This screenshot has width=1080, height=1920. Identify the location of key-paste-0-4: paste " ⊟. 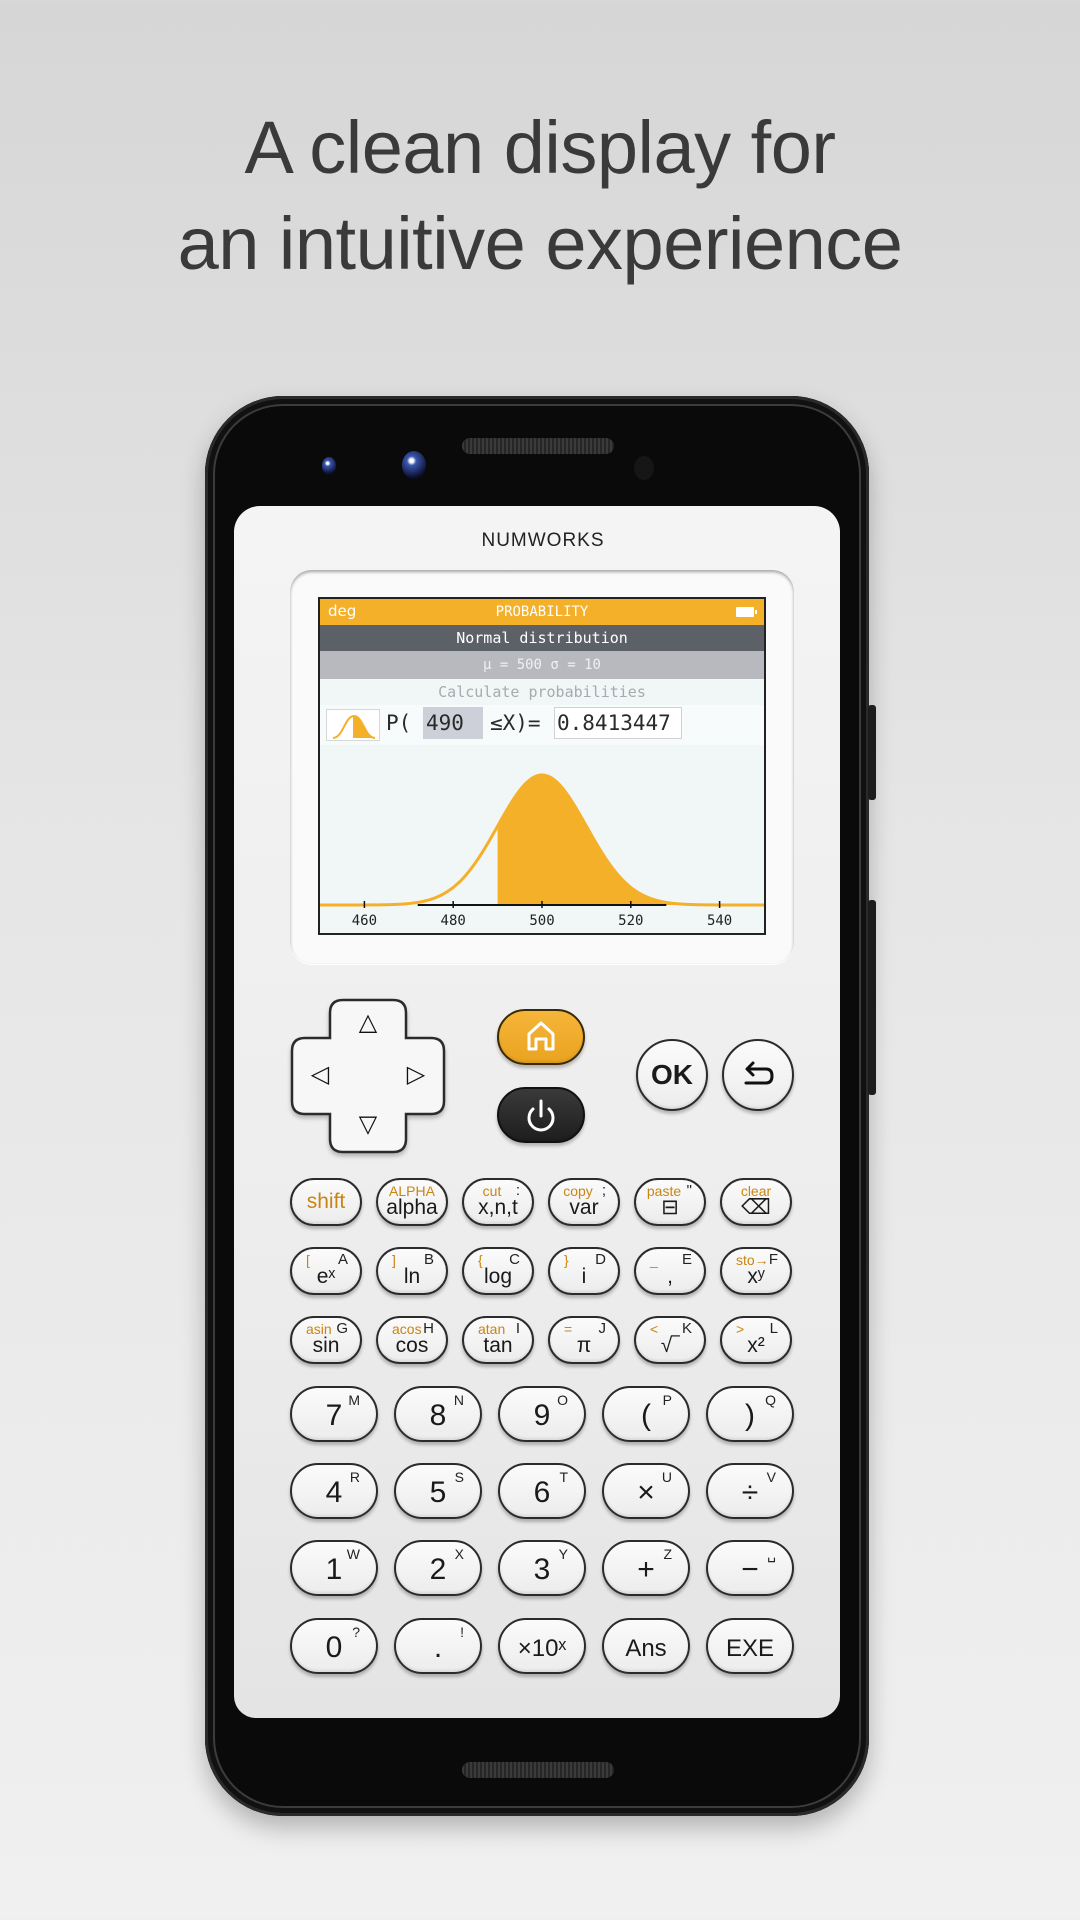
(670, 1202).